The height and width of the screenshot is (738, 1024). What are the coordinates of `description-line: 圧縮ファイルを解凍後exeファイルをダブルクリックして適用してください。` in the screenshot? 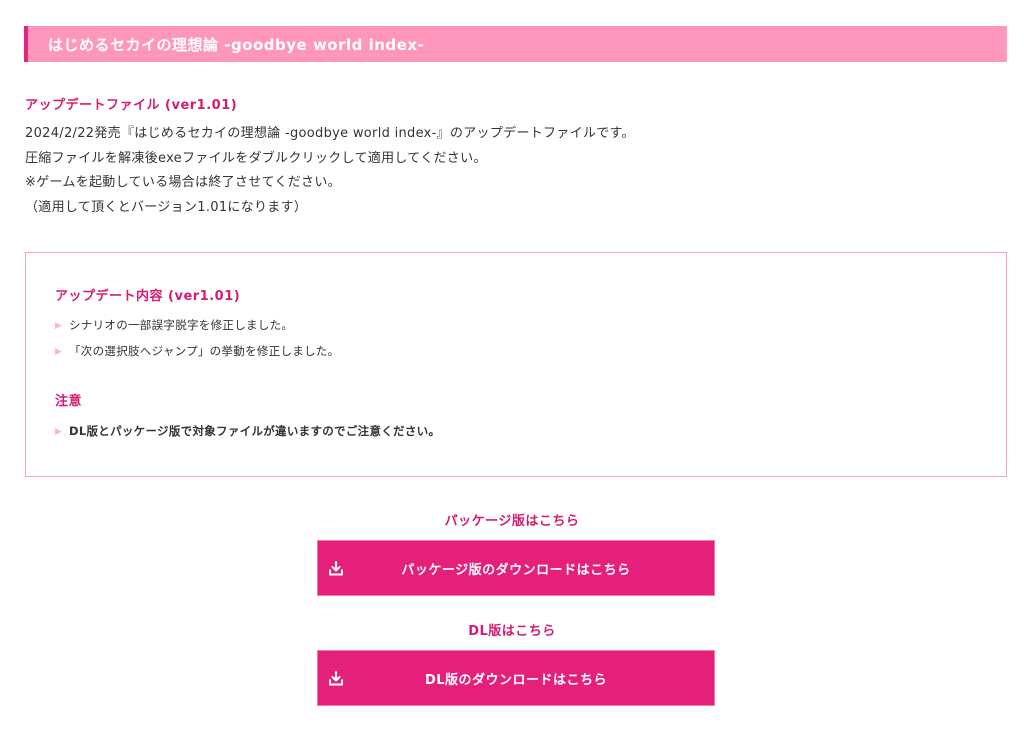 It's located at (256, 158).